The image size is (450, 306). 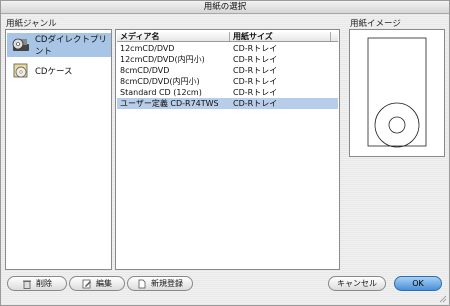 I want to click on media-table-header: メディア名 用紙サイズ, so click(x=227, y=36).